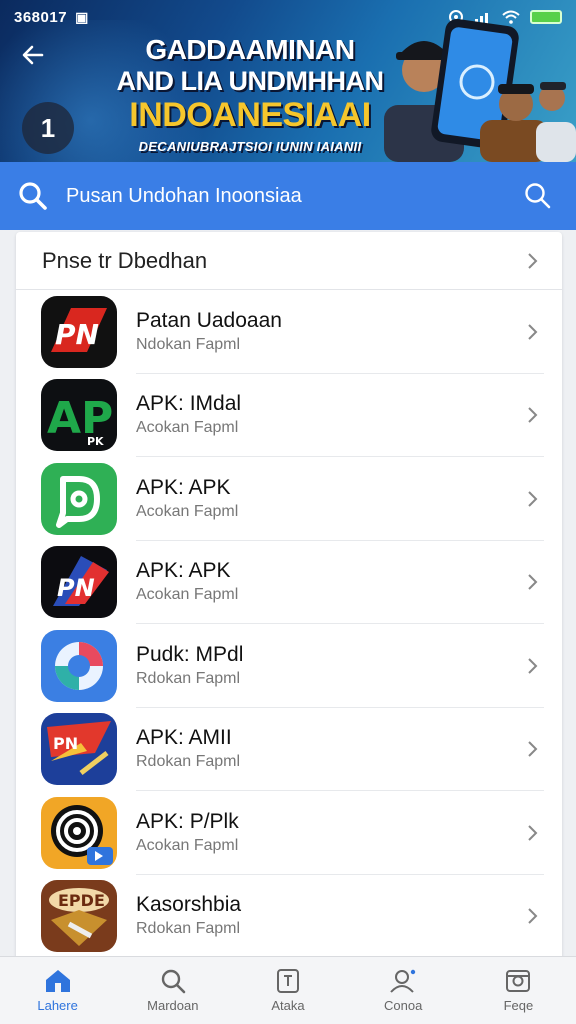 The height and width of the screenshot is (1024, 576). I want to click on gallery-icon, so click(518, 981).